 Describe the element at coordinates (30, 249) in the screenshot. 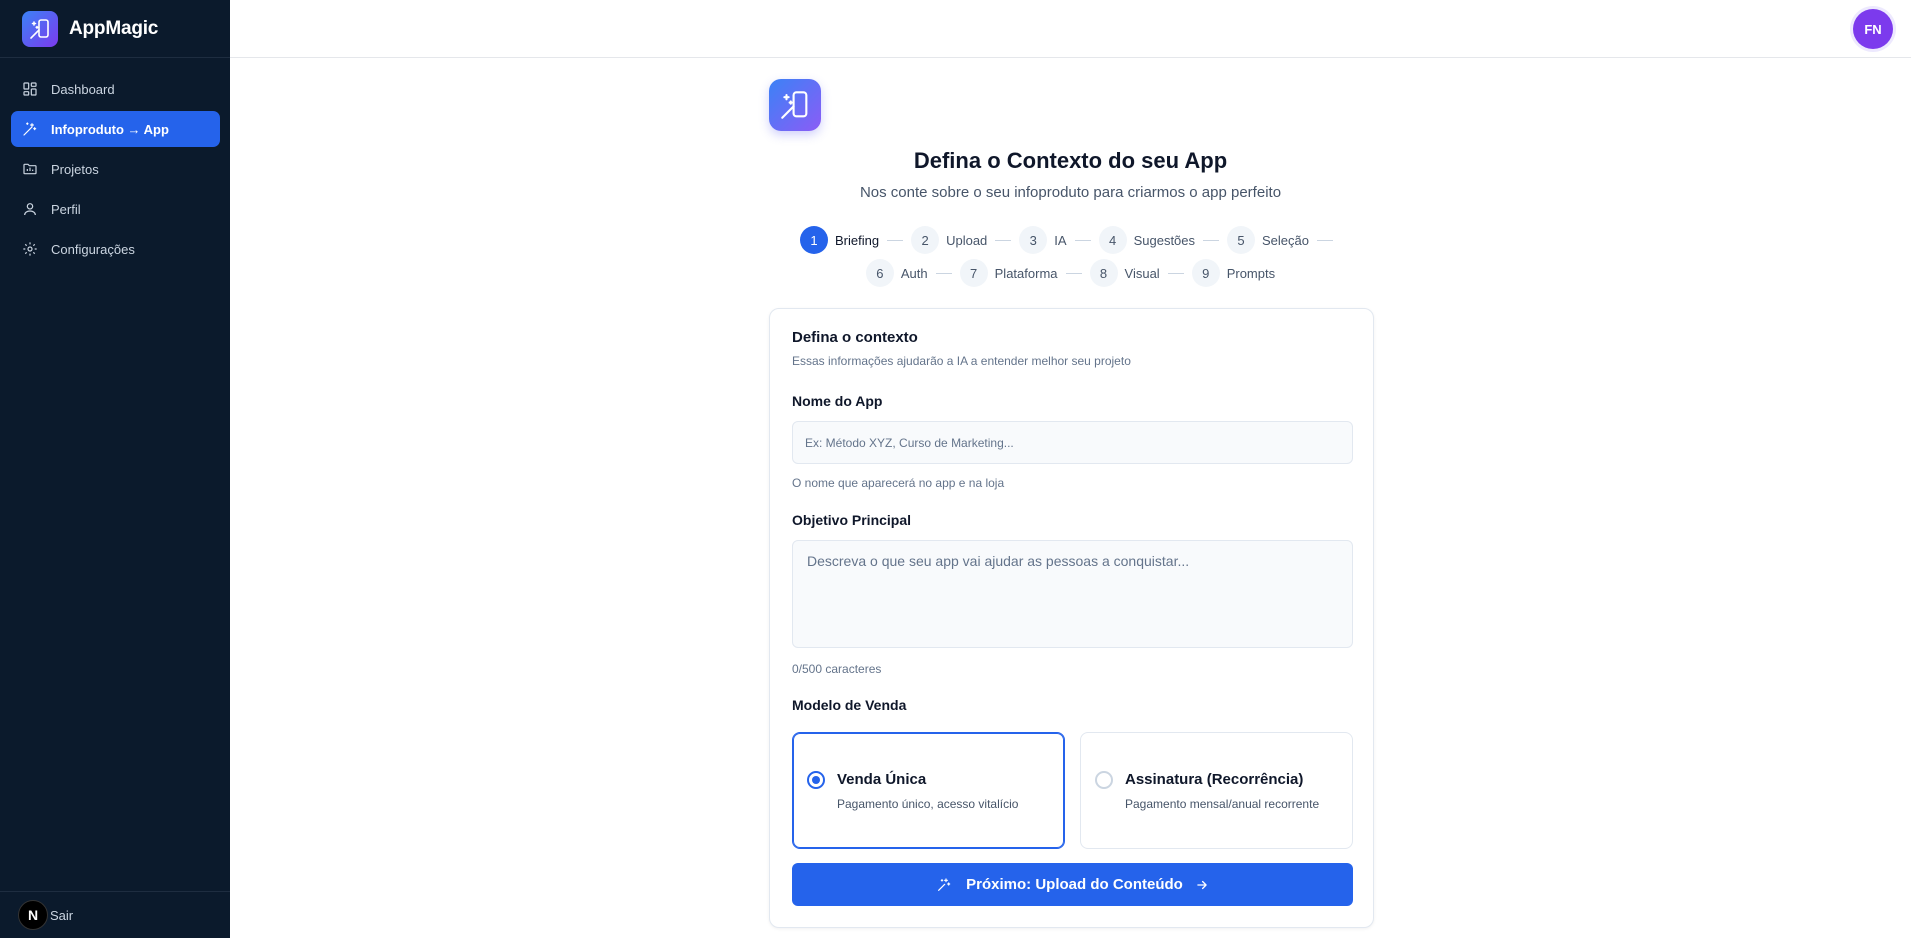

I see `gear-icon` at that location.